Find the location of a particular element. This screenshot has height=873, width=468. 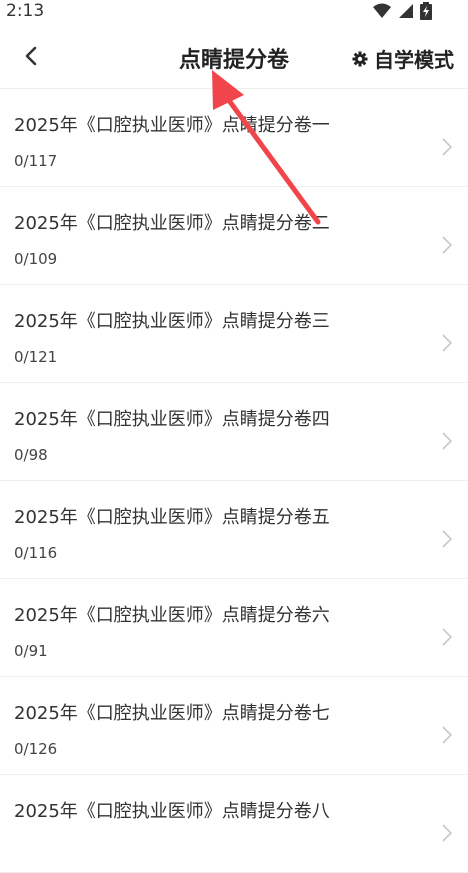

header: 点睛提分卷 自学模式 is located at coordinates (234, 55).